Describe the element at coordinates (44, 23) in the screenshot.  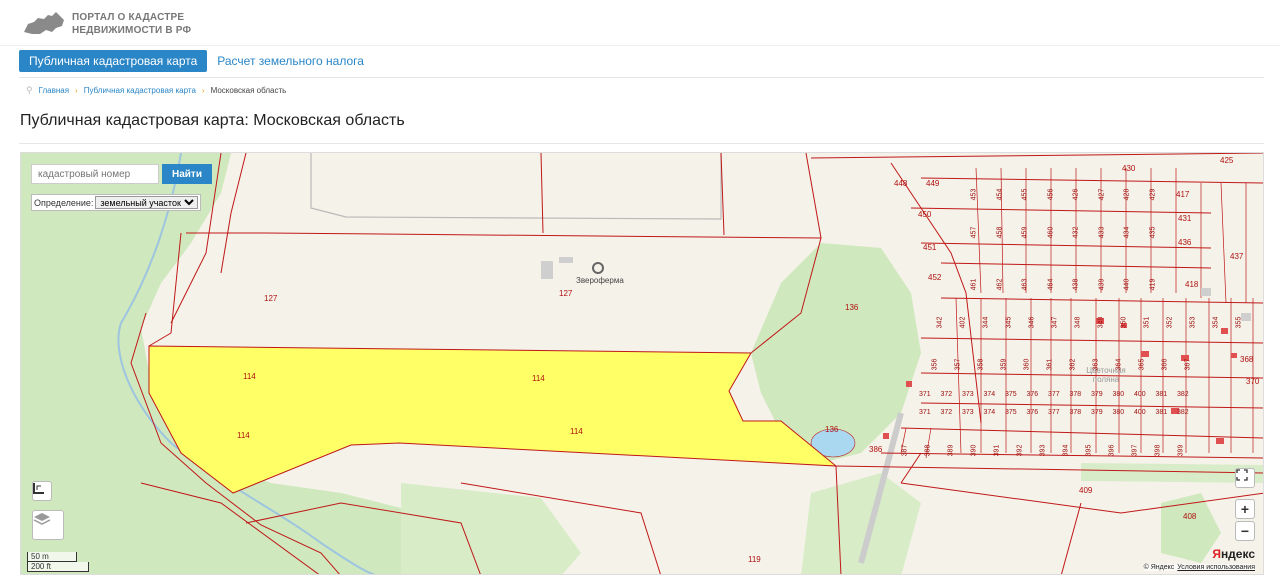
I see `russia-map-icon` at that location.